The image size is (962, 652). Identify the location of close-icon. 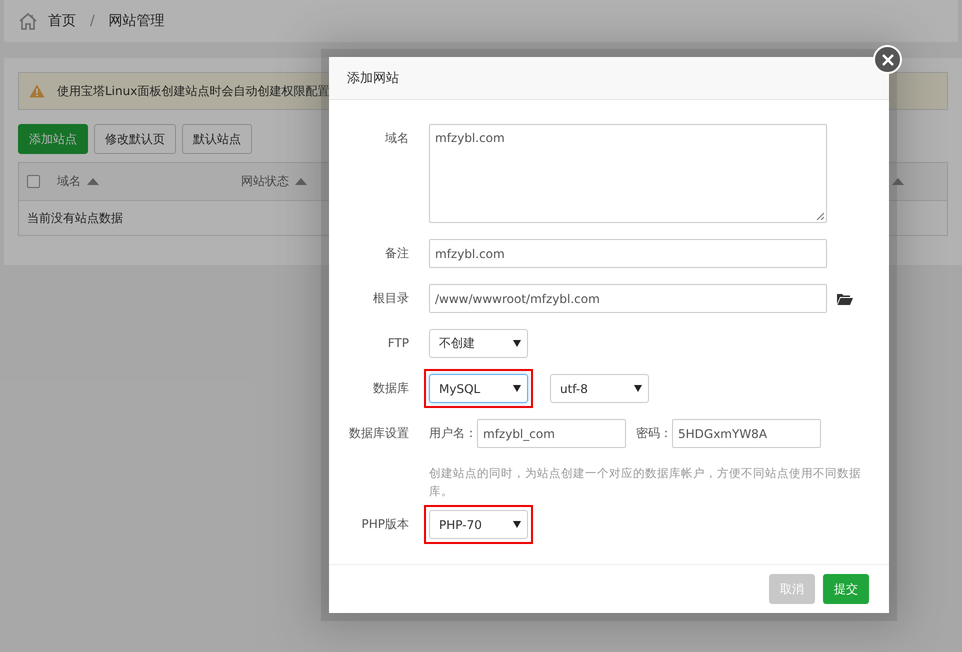
(888, 60).